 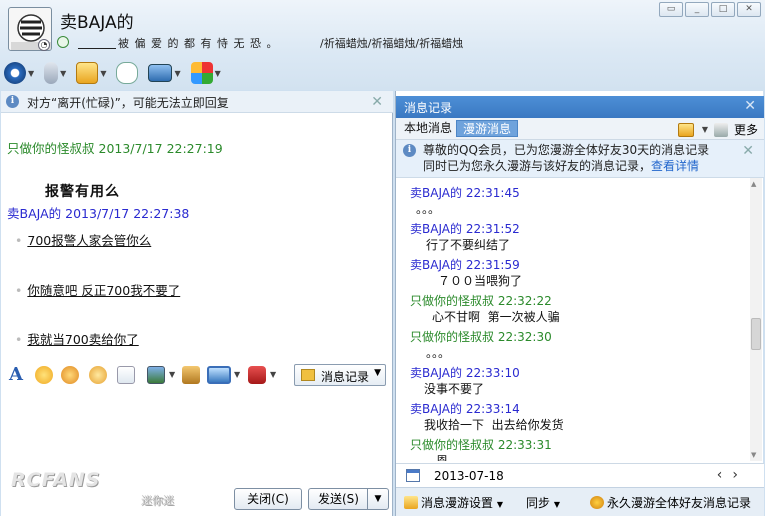 What do you see at coordinates (205, 73) in the screenshot?
I see `apps-button: ▼` at bounding box center [205, 73].